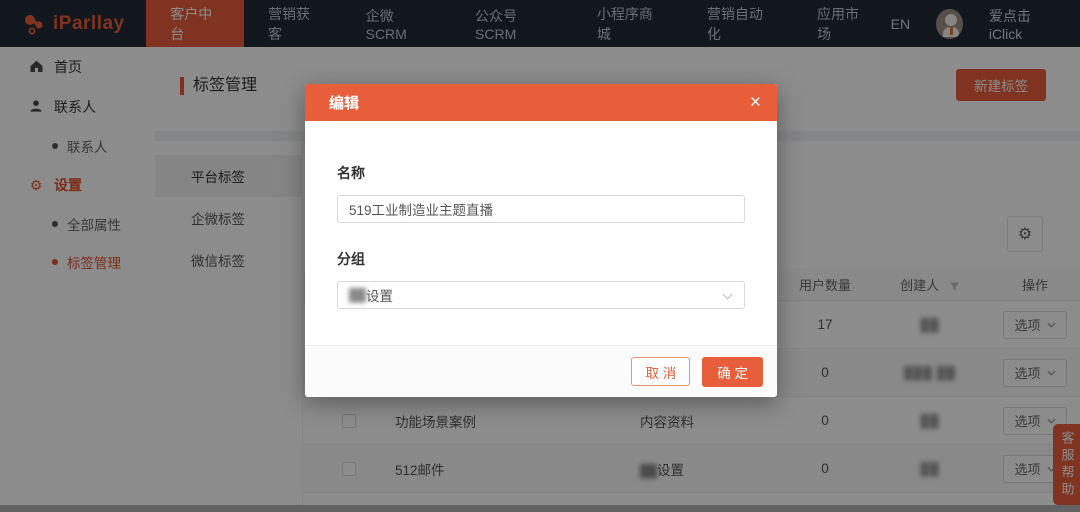 The width and height of the screenshot is (1080, 512). Describe the element at coordinates (541, 209) in the screenshot. I see `name-input` at that location.